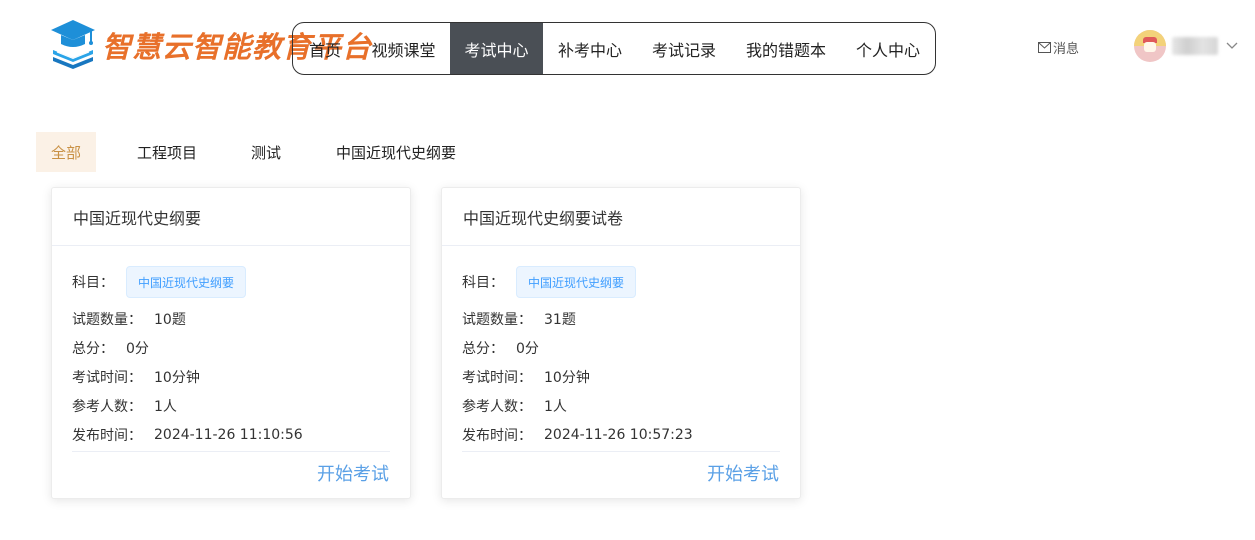 Image resolution: width=1255 pixels, height=540 pixels. Describe the element at coordinates (786, 48) in the screenshot. I see `nav-item-wrong-questions: 我的错题本` at that location.